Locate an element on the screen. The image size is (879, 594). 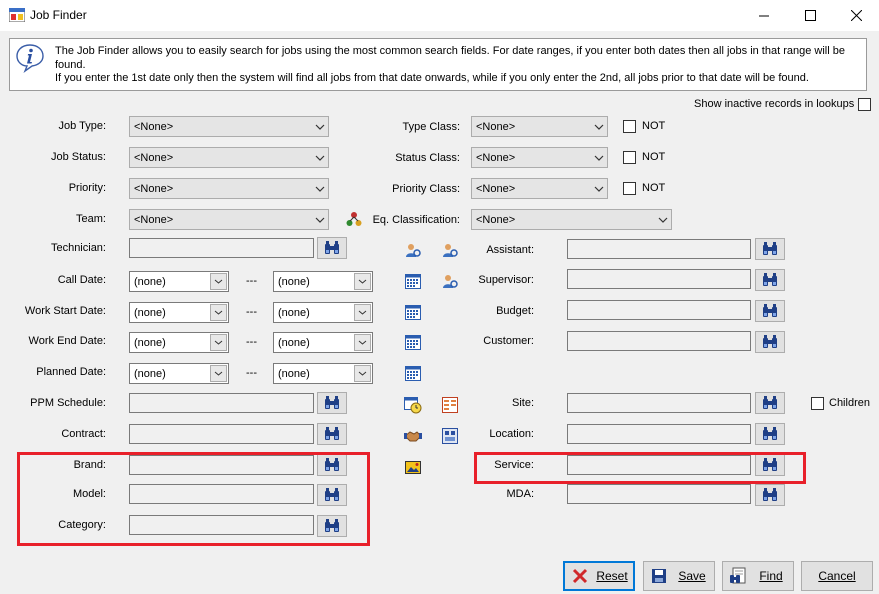
find-button: Find is located at coordinates (758, 576).